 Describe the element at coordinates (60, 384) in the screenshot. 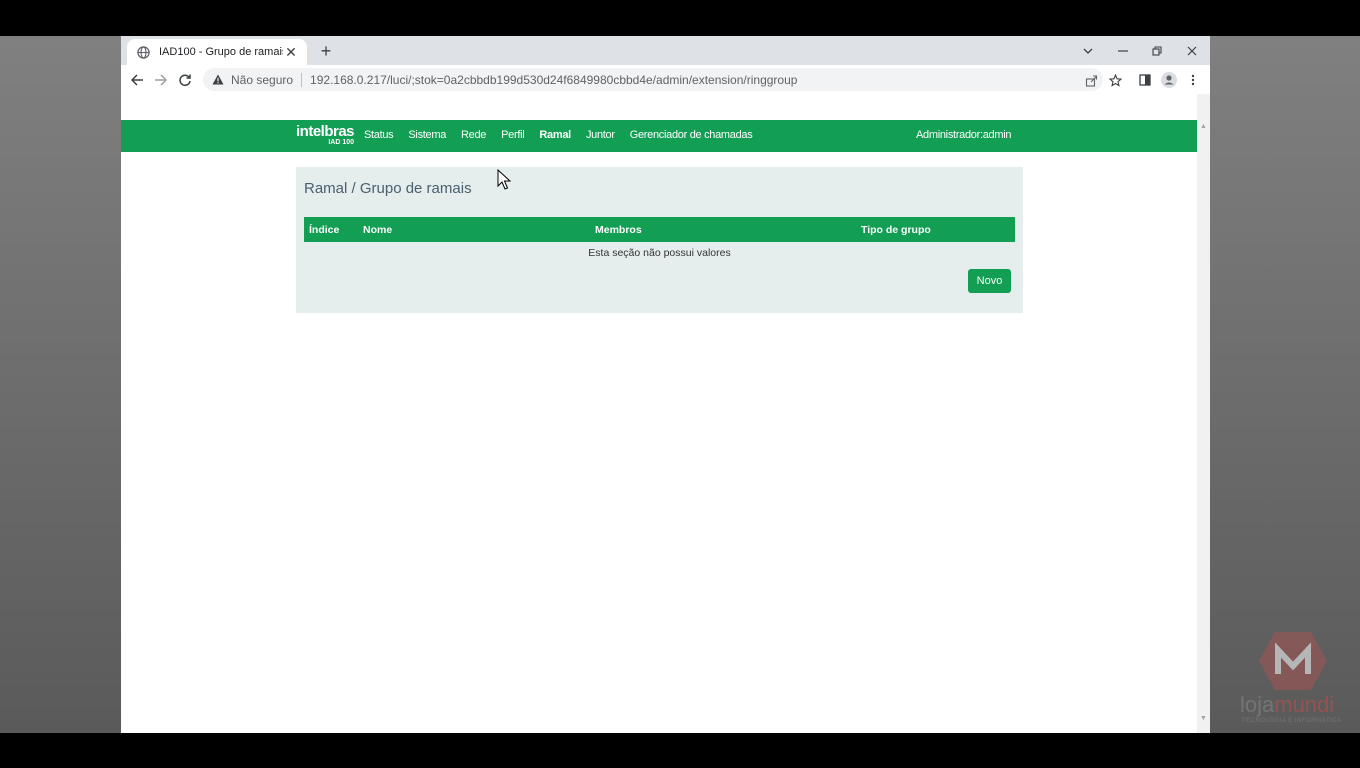

I see `background-left` at that location.